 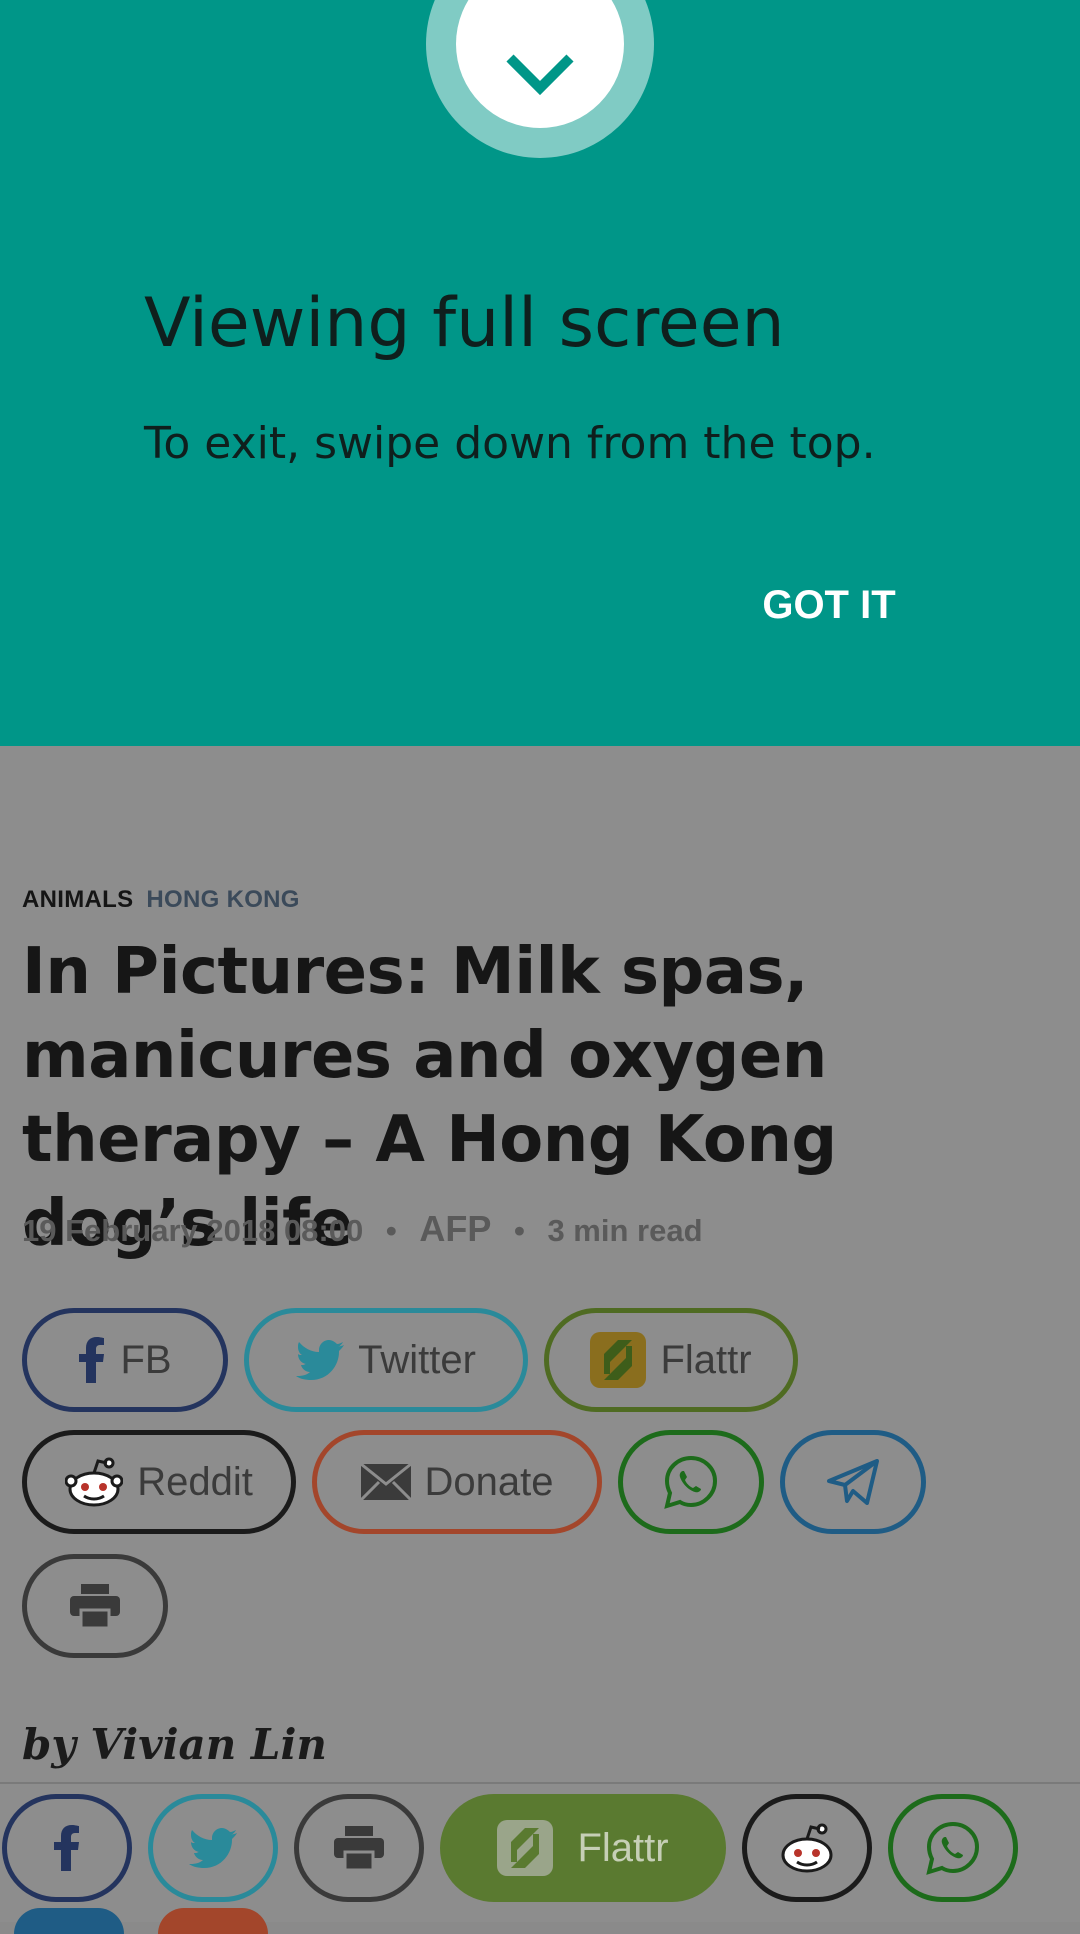 I want to click on got-it-button: GOT IT, so click(x=829, y=605).